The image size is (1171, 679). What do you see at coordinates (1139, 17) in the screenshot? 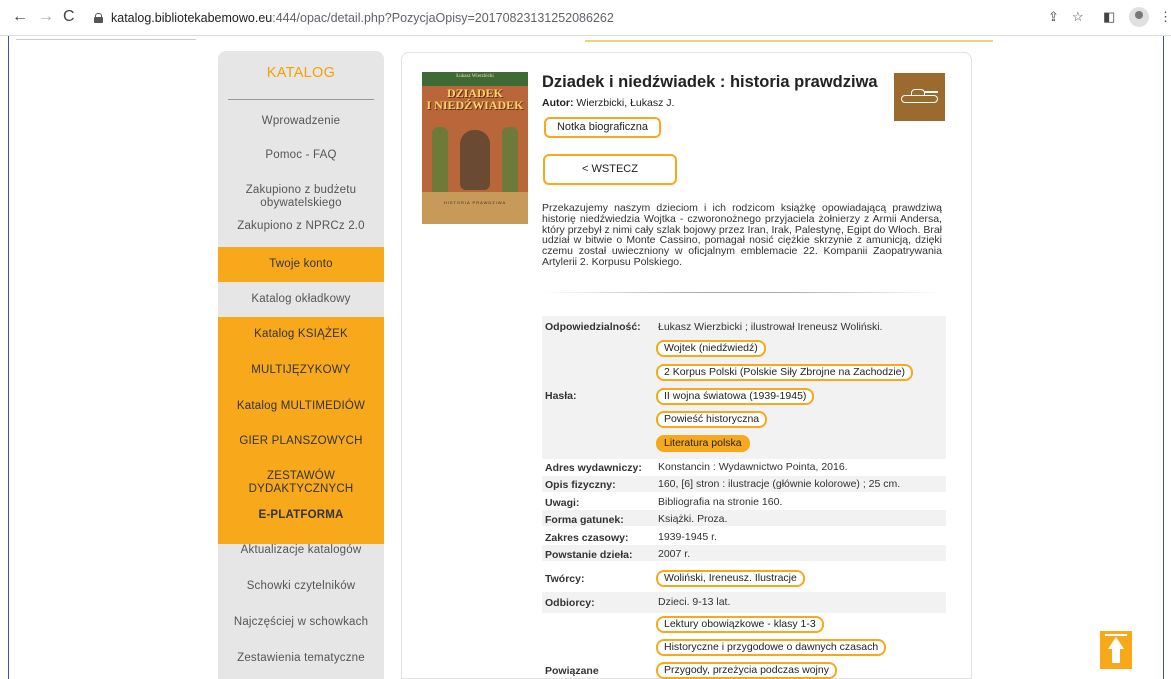
I see `profile-avatar` at bounding box center [1139, 17].